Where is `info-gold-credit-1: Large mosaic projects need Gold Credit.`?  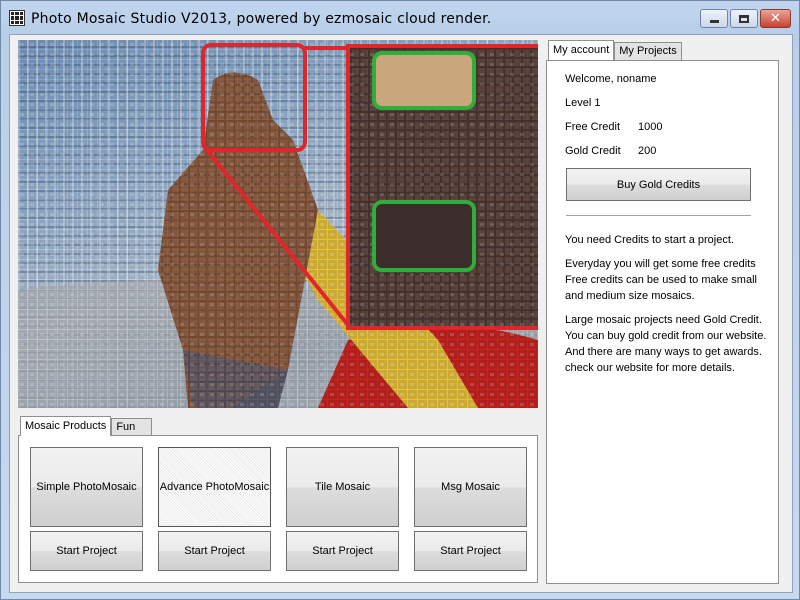 info-gold-credit-1: Large mosaic projects need Gold Credit. is located at coordinates (663, 320).